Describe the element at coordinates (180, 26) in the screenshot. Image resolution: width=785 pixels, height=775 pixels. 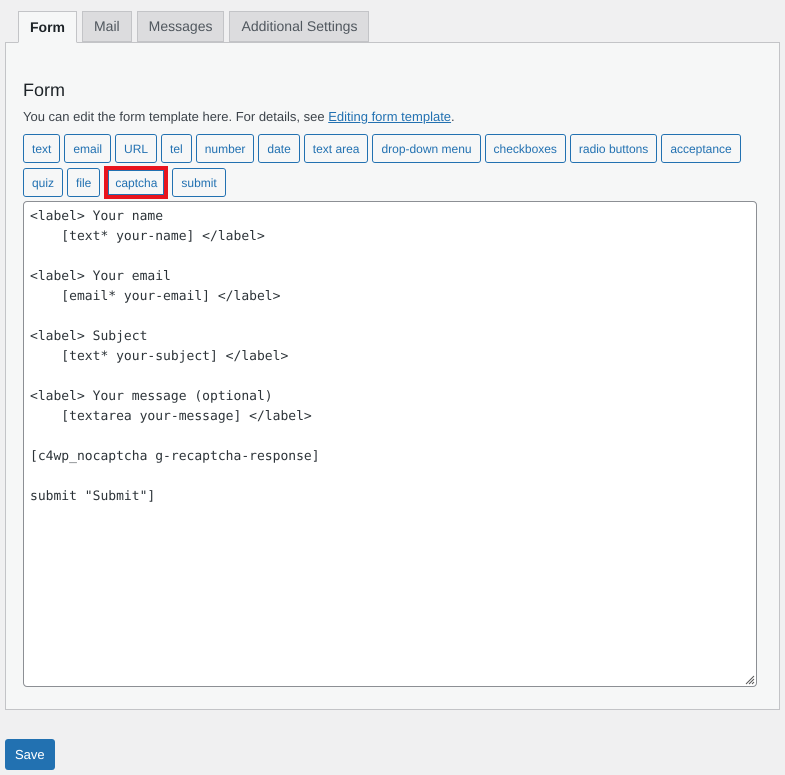
I see `tab: Messages` at that location.